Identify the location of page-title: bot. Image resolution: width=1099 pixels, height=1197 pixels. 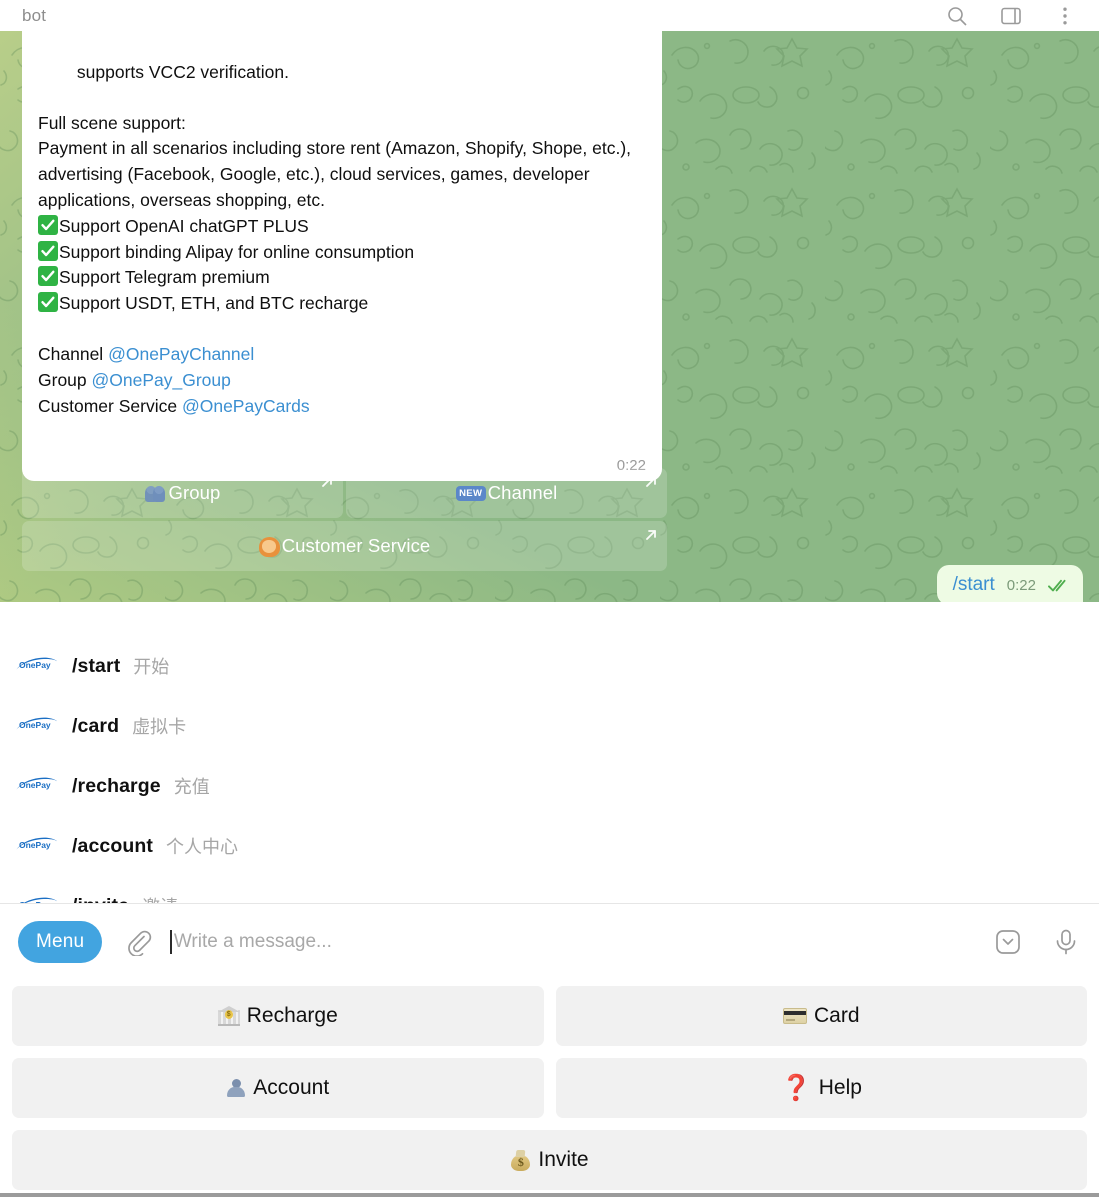
(34, 15).